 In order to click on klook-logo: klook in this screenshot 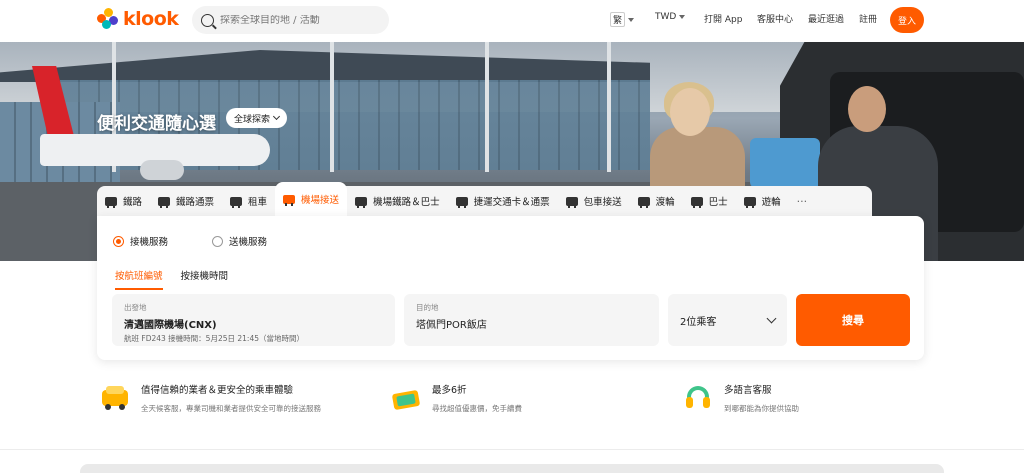, I will do `click(138, 19)`.